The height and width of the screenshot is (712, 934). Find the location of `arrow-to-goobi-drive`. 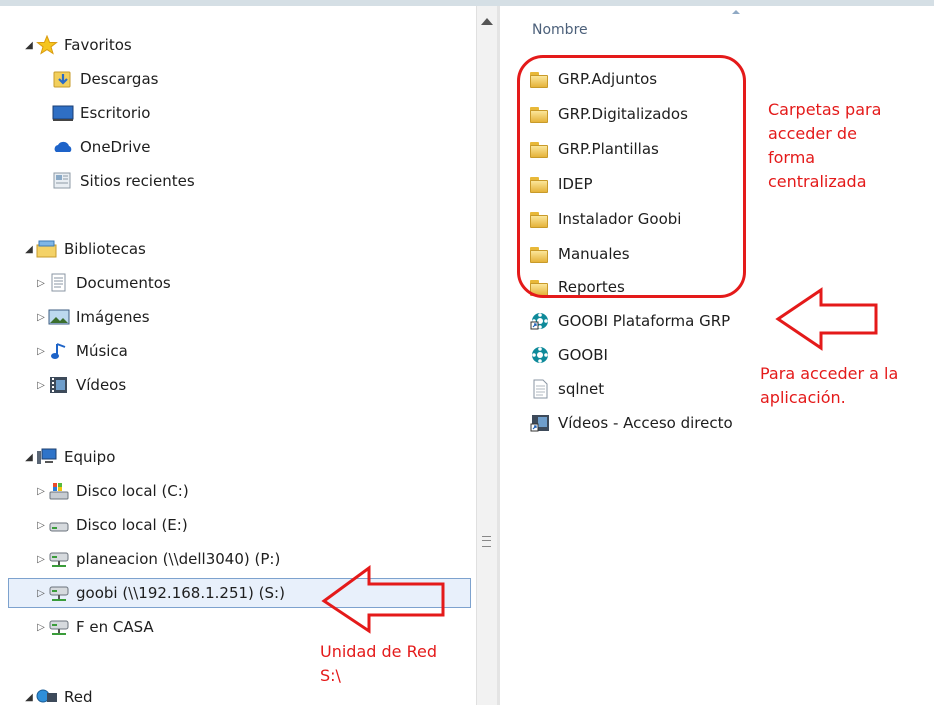

arrow-to-goobi-drive is located at coordinates (383, 599).